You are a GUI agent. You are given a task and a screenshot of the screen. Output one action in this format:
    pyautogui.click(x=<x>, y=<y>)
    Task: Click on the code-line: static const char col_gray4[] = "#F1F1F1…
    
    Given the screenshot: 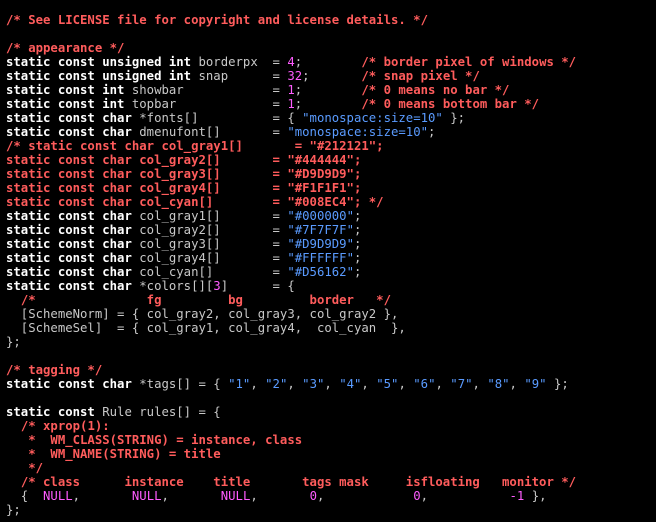 What is the action you would take?
    pyautogui.click(x=291, y=188)
    